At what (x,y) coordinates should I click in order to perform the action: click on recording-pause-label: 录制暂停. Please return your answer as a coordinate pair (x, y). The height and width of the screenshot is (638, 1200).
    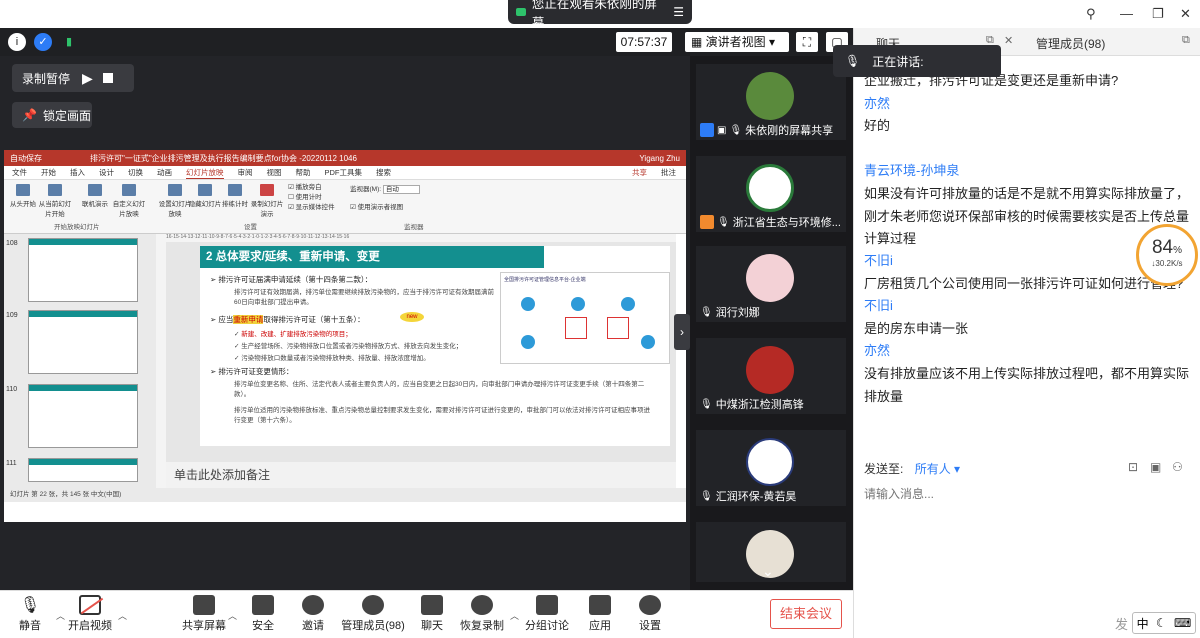
    Looking at the image, I should click on (46, 78).